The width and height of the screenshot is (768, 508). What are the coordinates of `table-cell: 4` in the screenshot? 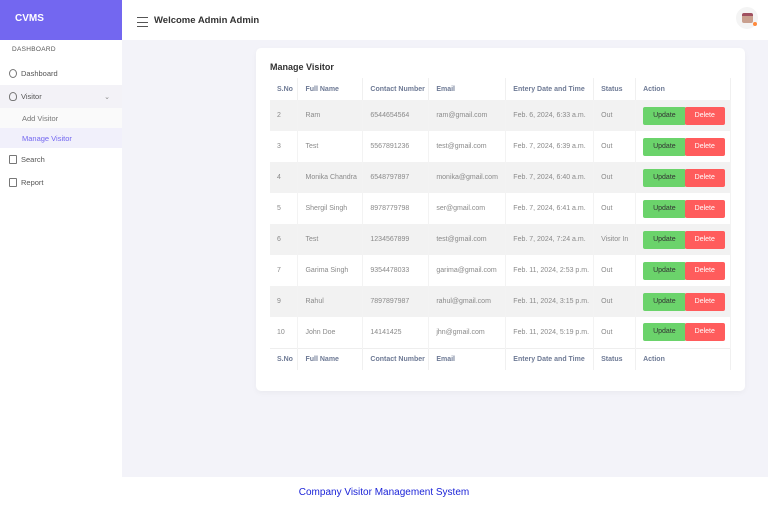 It's located at (284, 177).